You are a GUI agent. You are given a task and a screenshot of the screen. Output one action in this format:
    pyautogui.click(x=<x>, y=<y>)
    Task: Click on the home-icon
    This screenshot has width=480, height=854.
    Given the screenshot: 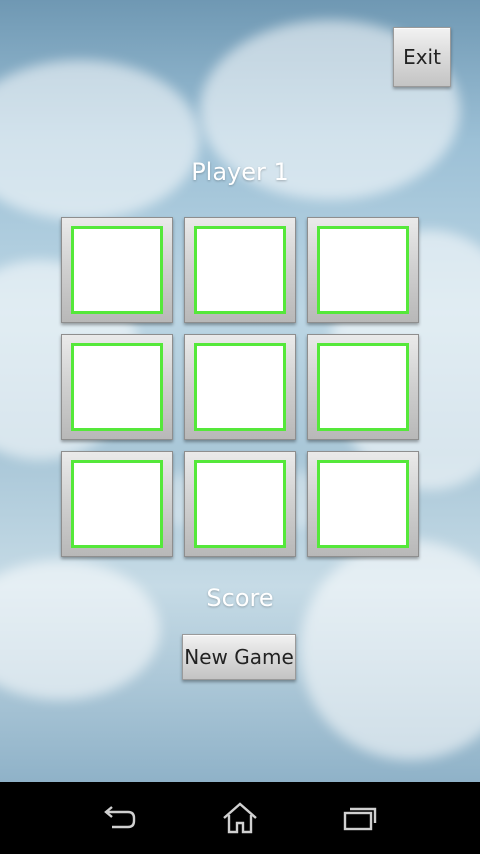 What is the action you would take?
    pyautogui.click(x=240, y=818)
    